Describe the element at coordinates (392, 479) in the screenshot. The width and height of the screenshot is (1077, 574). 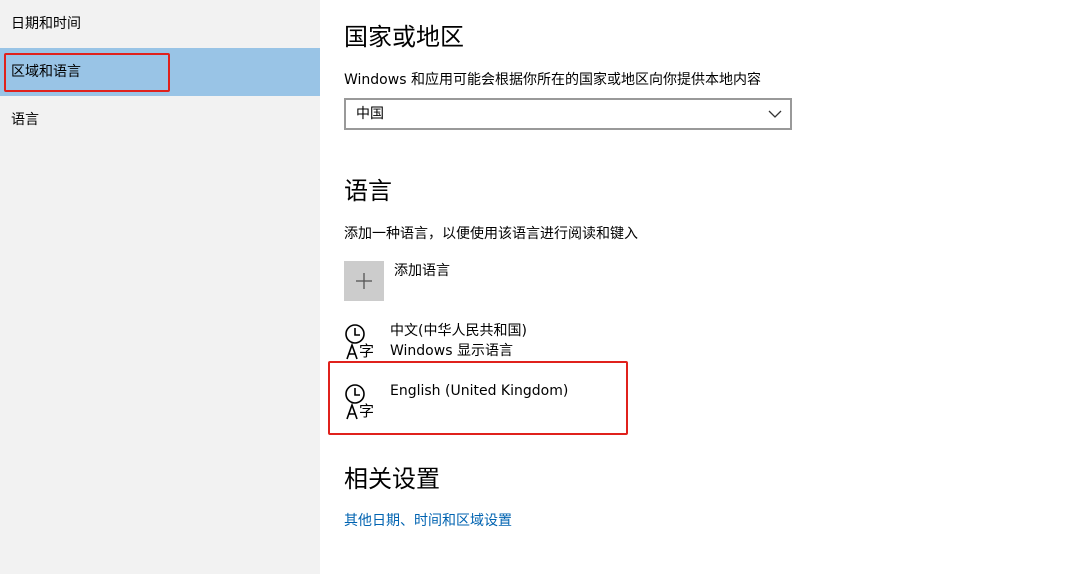
I see `related-settings-heading: 相关设置` at that location.